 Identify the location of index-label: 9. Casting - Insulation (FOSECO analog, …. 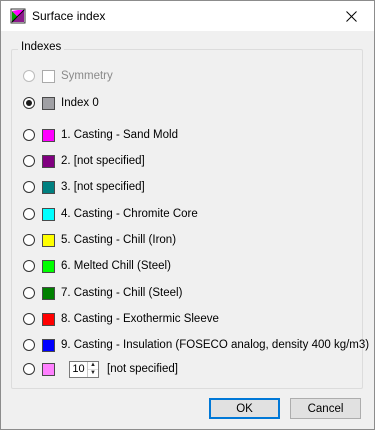
(215, 345).